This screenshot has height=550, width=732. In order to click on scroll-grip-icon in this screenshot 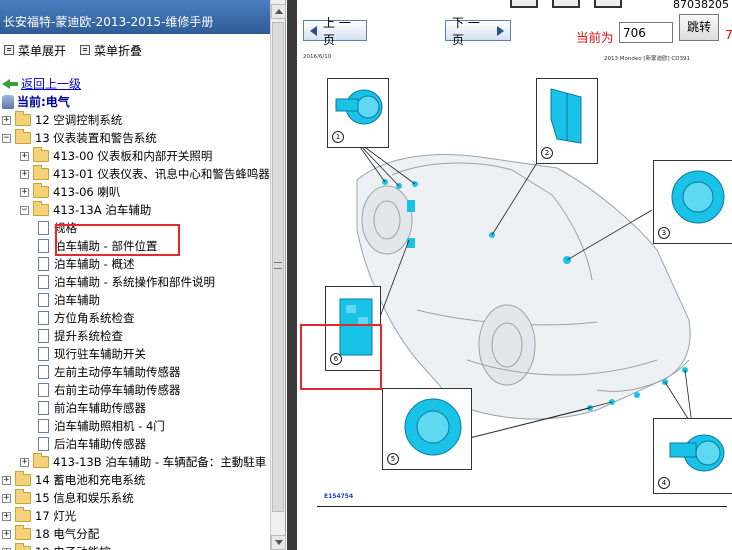, I will do `click(278, 265)`.